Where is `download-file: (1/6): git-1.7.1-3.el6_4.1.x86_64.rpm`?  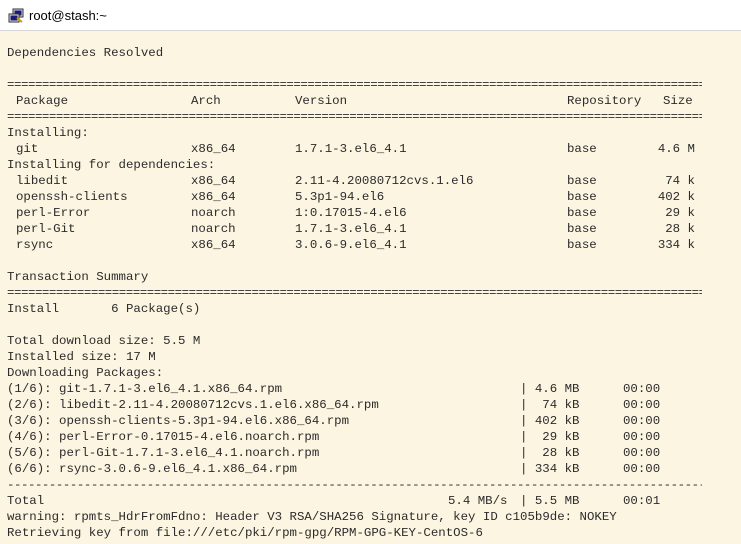 download-file: (1/6): git-1.7.1-3.el6_4.1.x86_64.rpm is located at coordinates (145, 389).